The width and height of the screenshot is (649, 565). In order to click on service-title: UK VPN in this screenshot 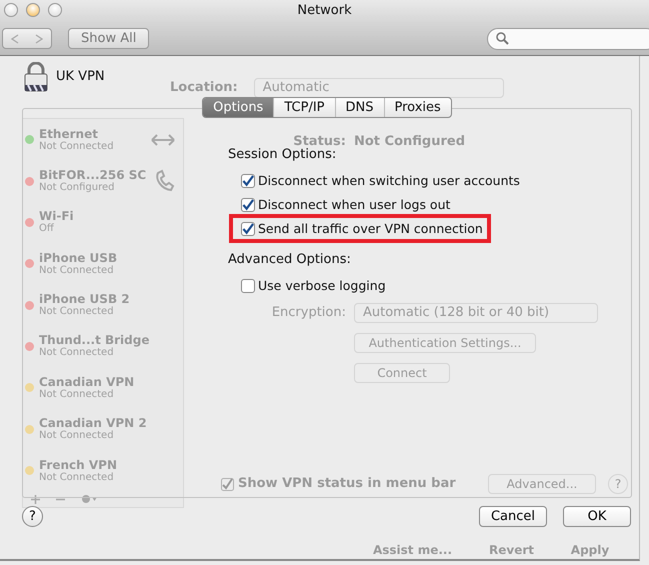, I will do `click(80, 77)`.